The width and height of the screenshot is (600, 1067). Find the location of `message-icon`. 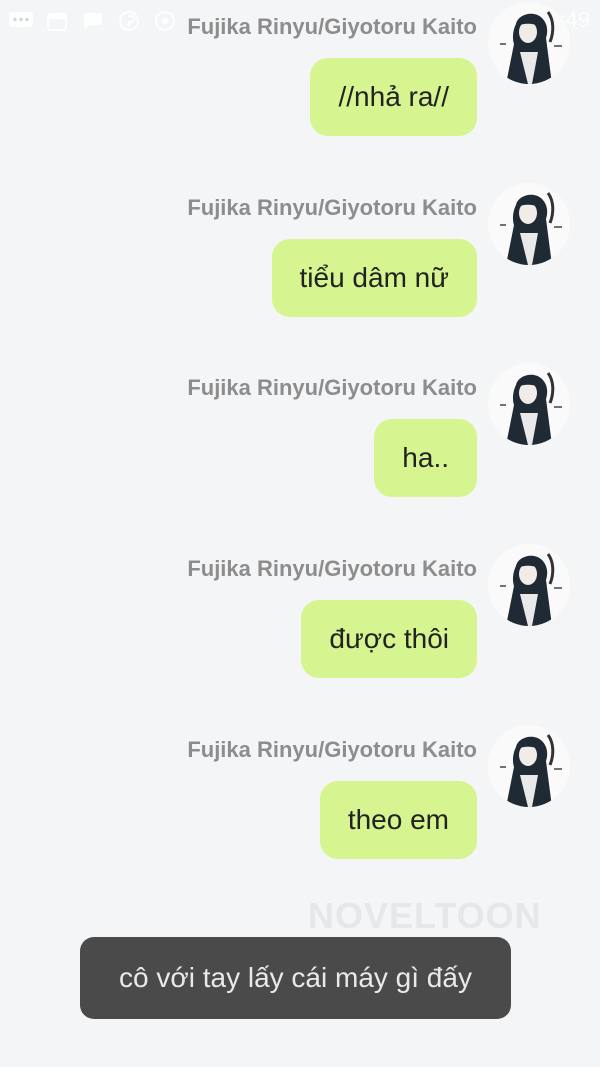

message-icon is located at coordinates (93, 21).